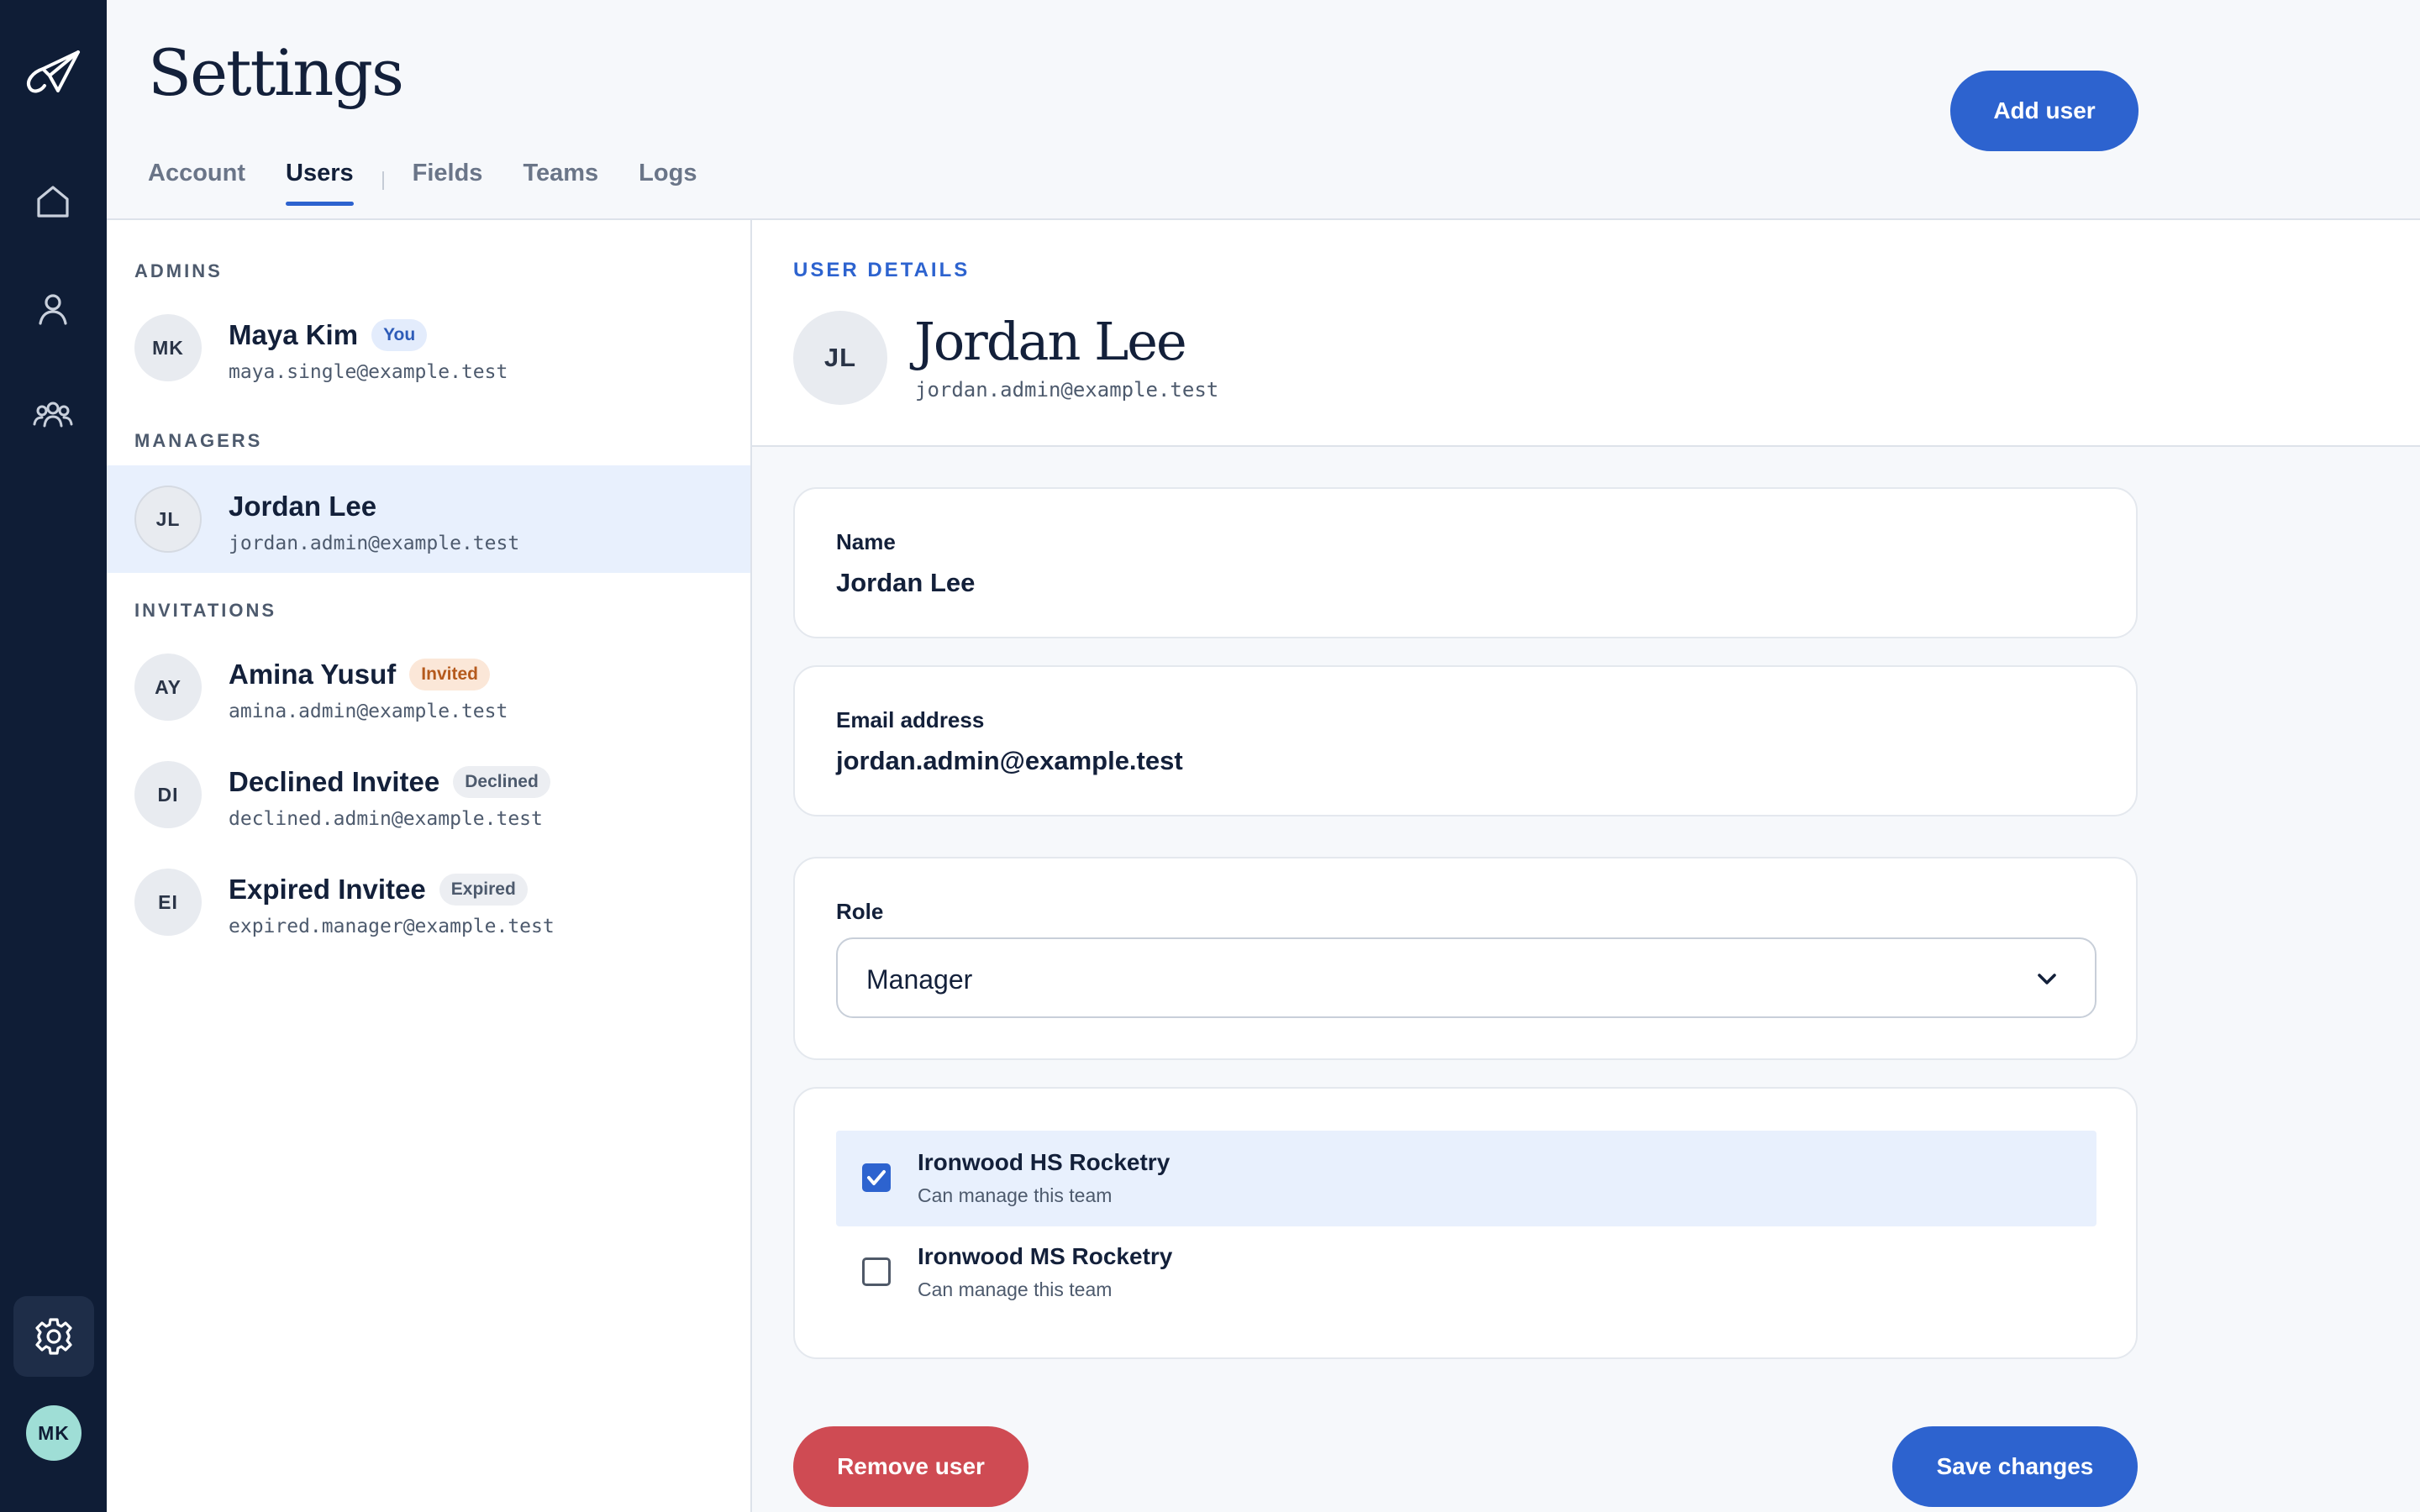 The width and height of the screenshot is (2420, 1512). I want to click on checkmark-icon, so click(876, 1177).